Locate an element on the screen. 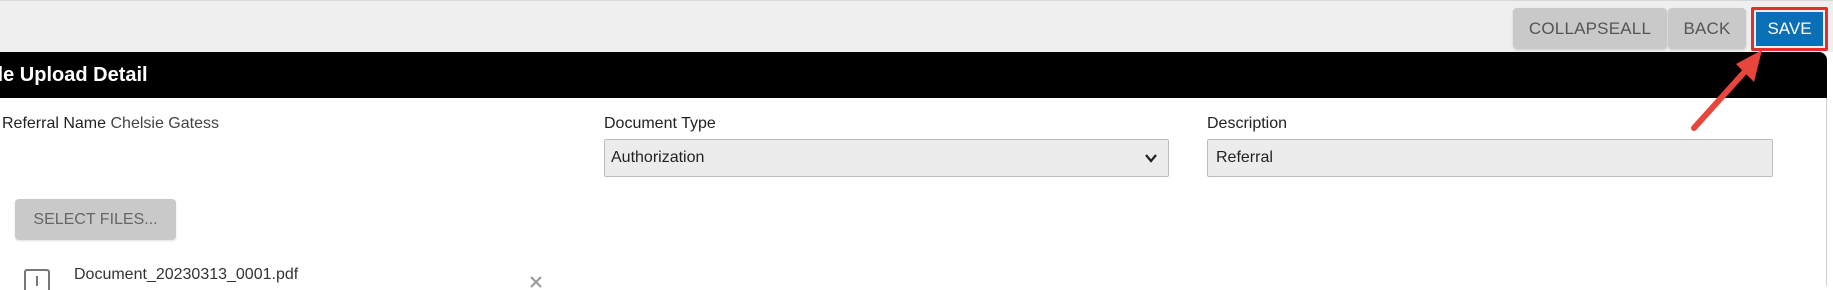  file-list-item: Document_20230313_0001.pdf is located at coordinates (186, 275).